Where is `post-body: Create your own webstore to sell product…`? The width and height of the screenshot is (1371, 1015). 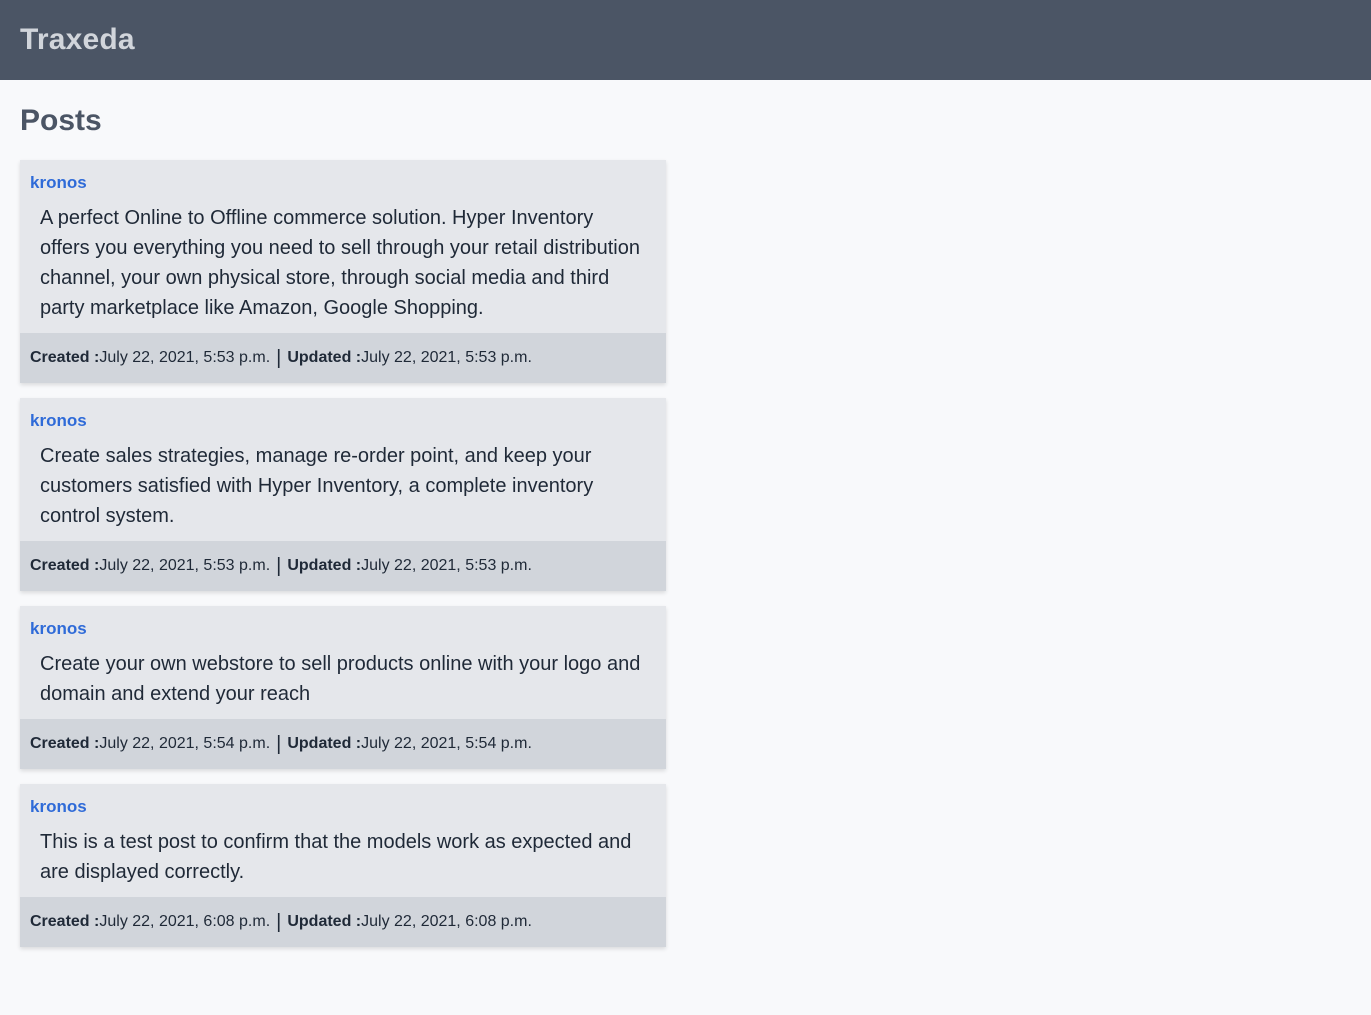 post-body: Create your own webstore to sell product… is located at coordinates (340, 679).